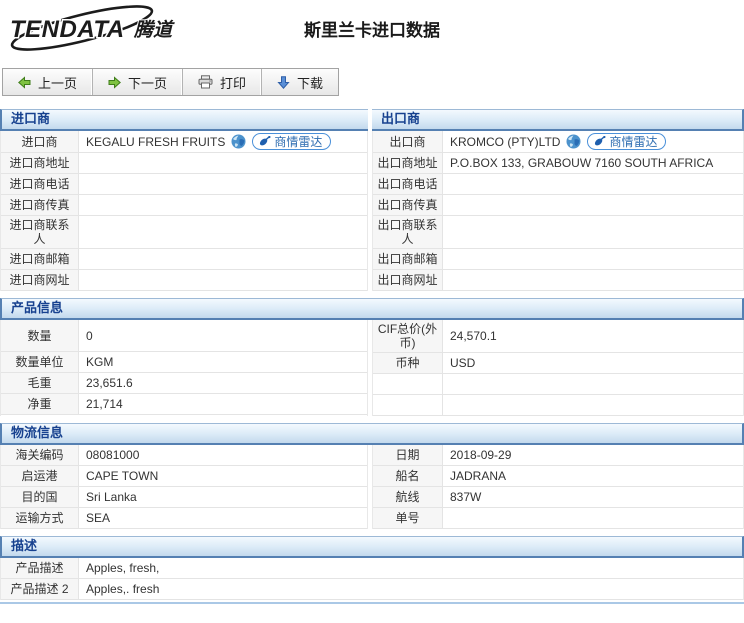 Image resolution: width=744 pixels, height=623 pixels. Describe the element at coordinates (40, 497) in the screenshot. I see `field-label: 目的国` at that location.